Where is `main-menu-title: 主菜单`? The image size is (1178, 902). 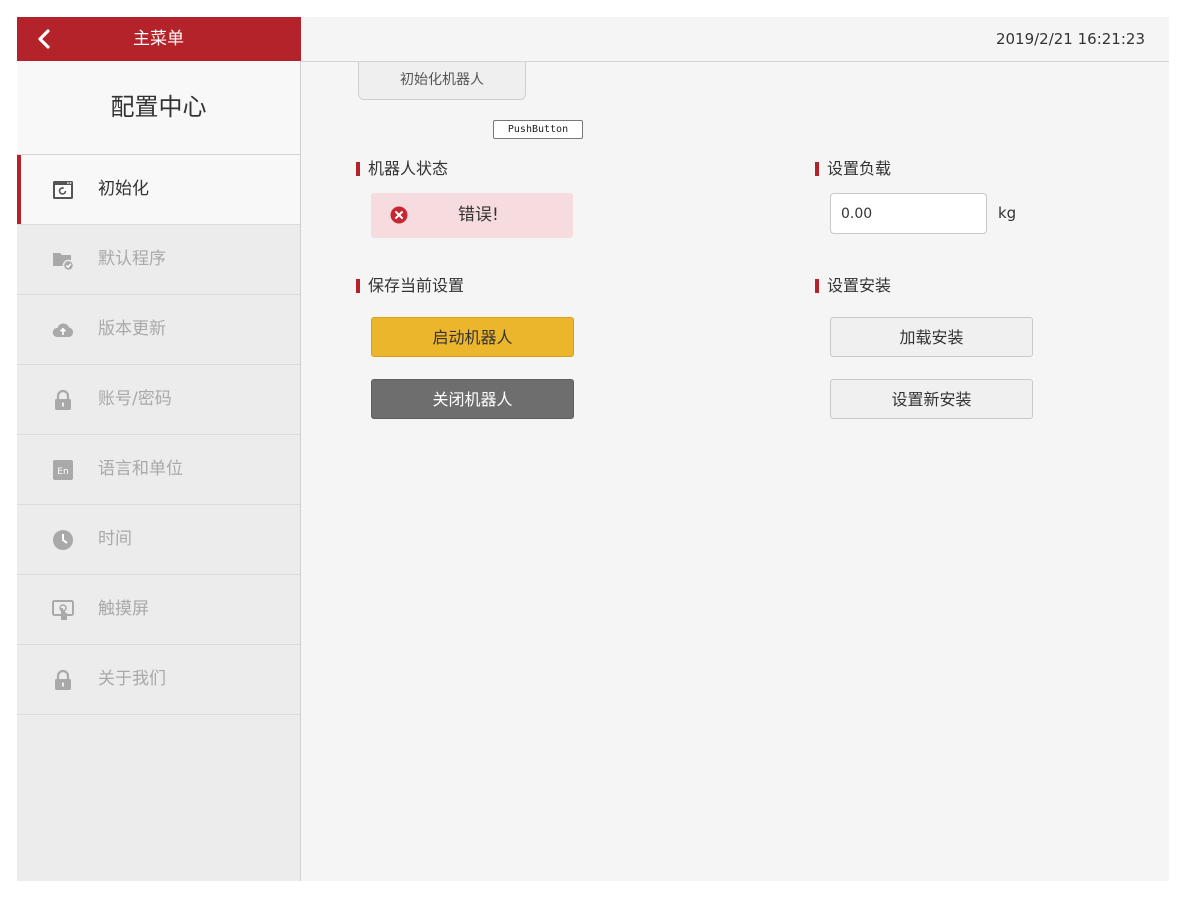 main-menu-title: 主菜单 is located at coordinates (158, 39).